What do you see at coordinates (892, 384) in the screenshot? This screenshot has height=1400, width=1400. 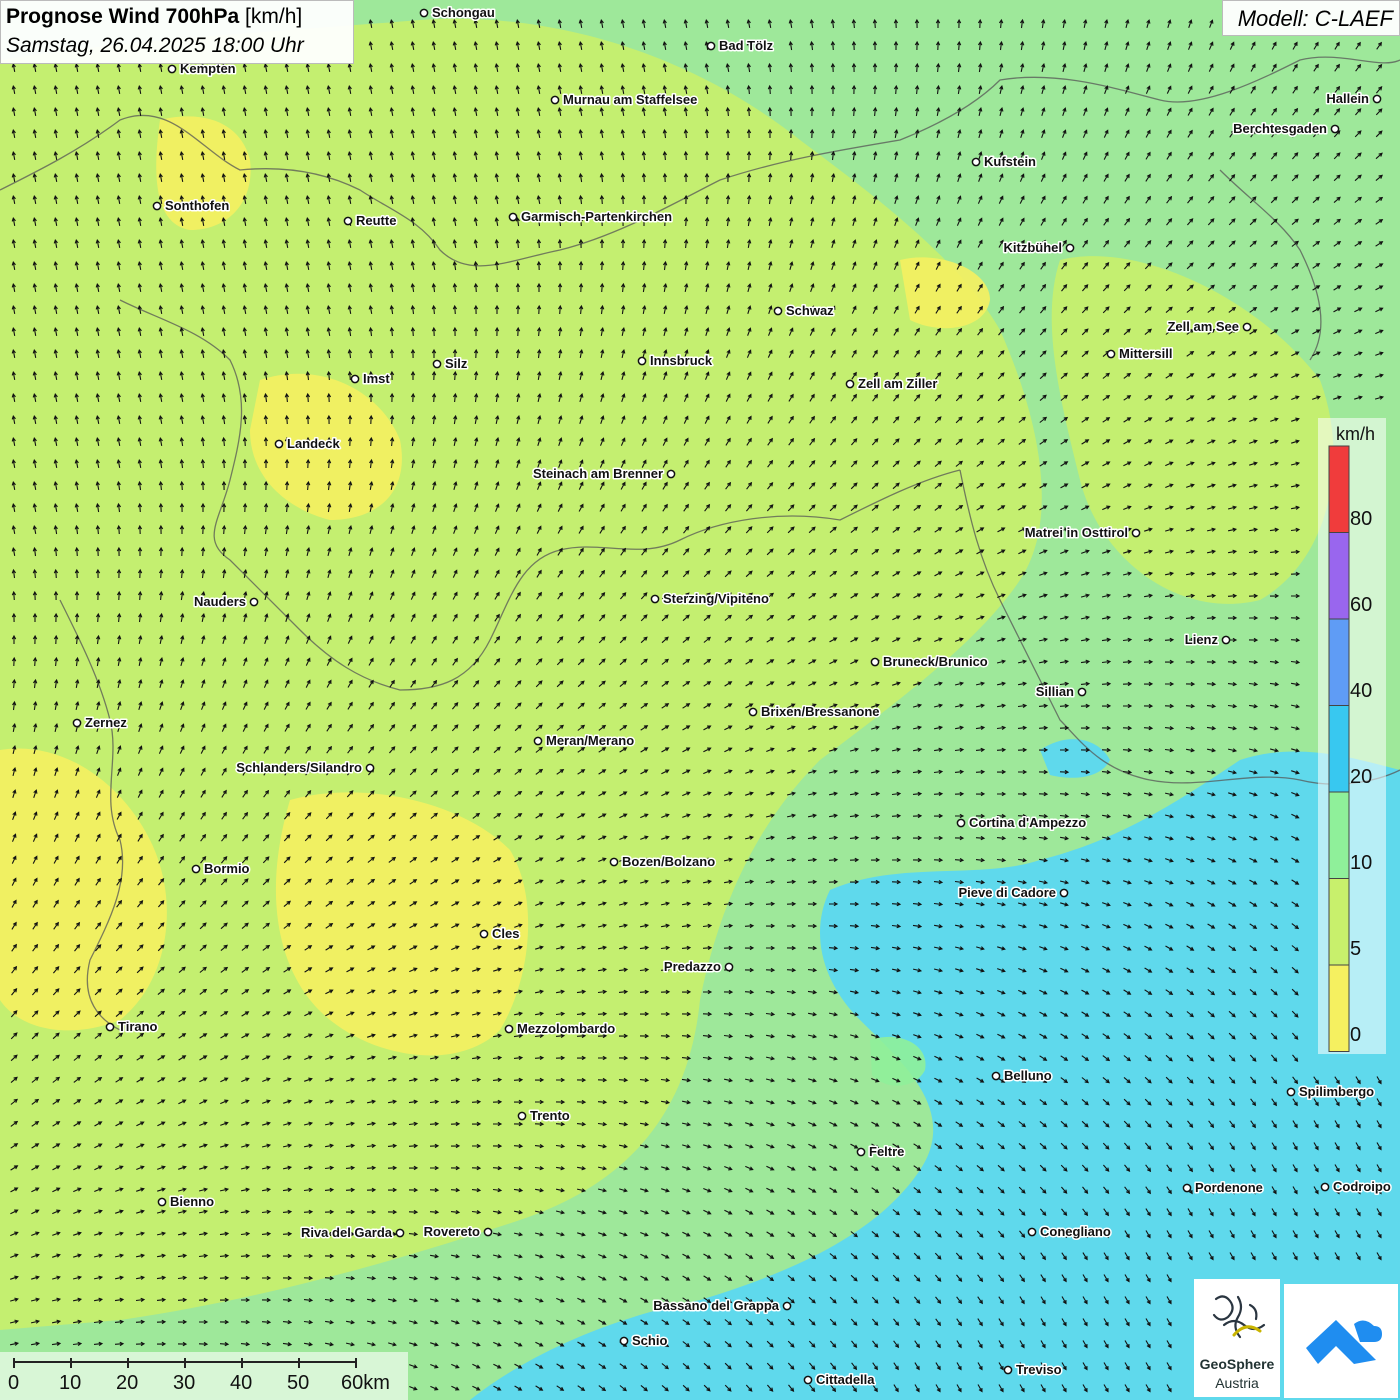 I see `city-zell-am-ziller: Zell am Ziller` at bounding box center [892, 384].